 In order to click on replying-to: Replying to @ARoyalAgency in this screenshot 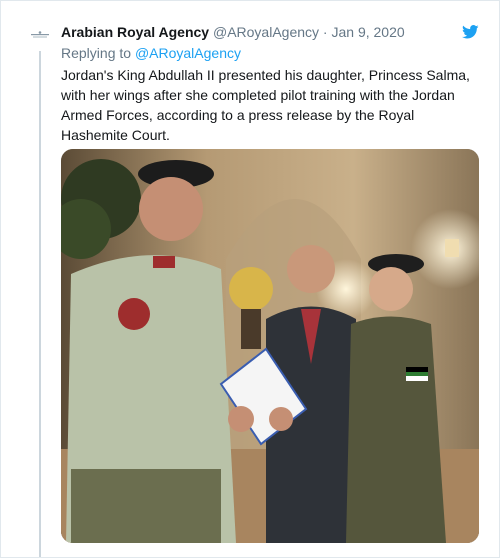, I will do `click(151, 53)`.